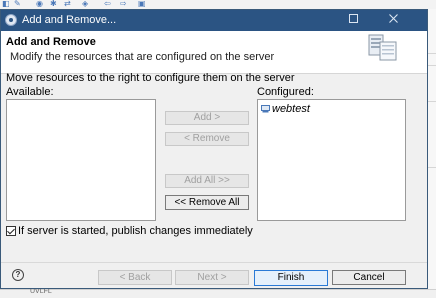 The image size is (436, 298). What do you see at coordinates (39, 4) in the screenshot?
I see `search-icon: ◉` at bounding box center [39, 4].